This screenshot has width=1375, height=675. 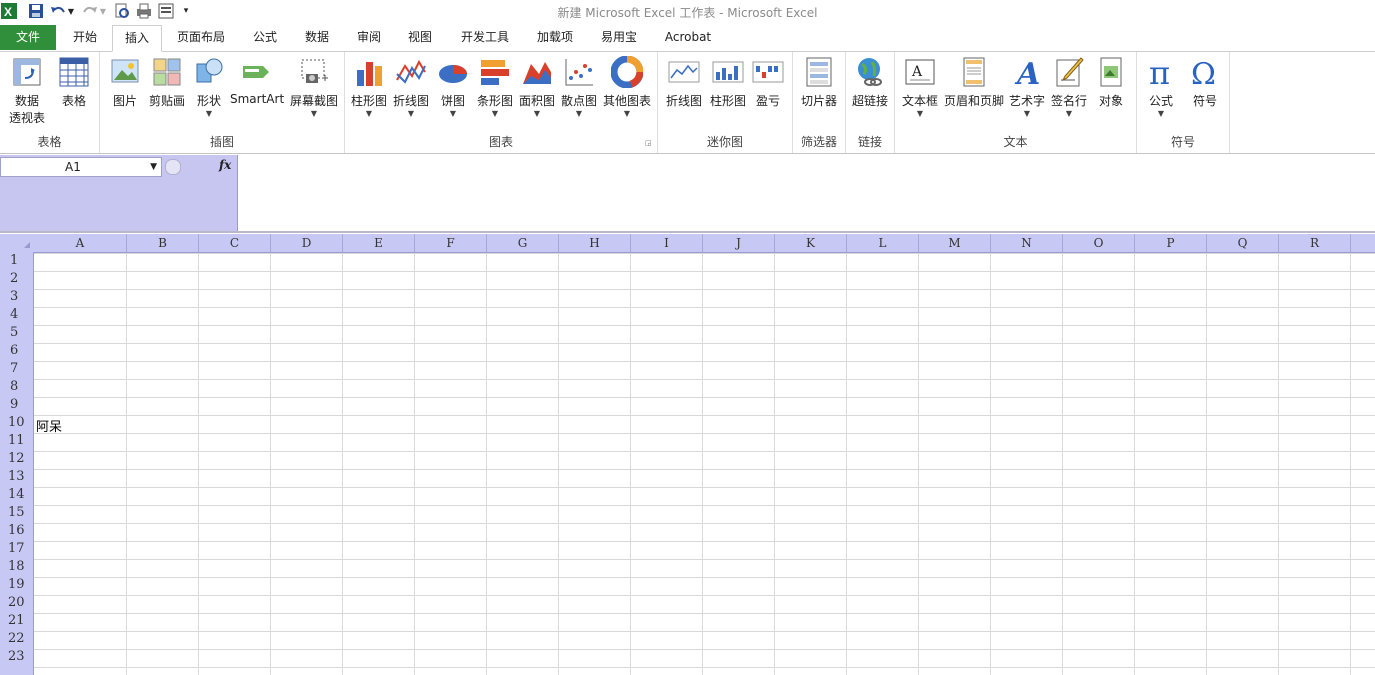 I want to click on equation-dropdown-icon: ▼, so click(x=1161, y=113).